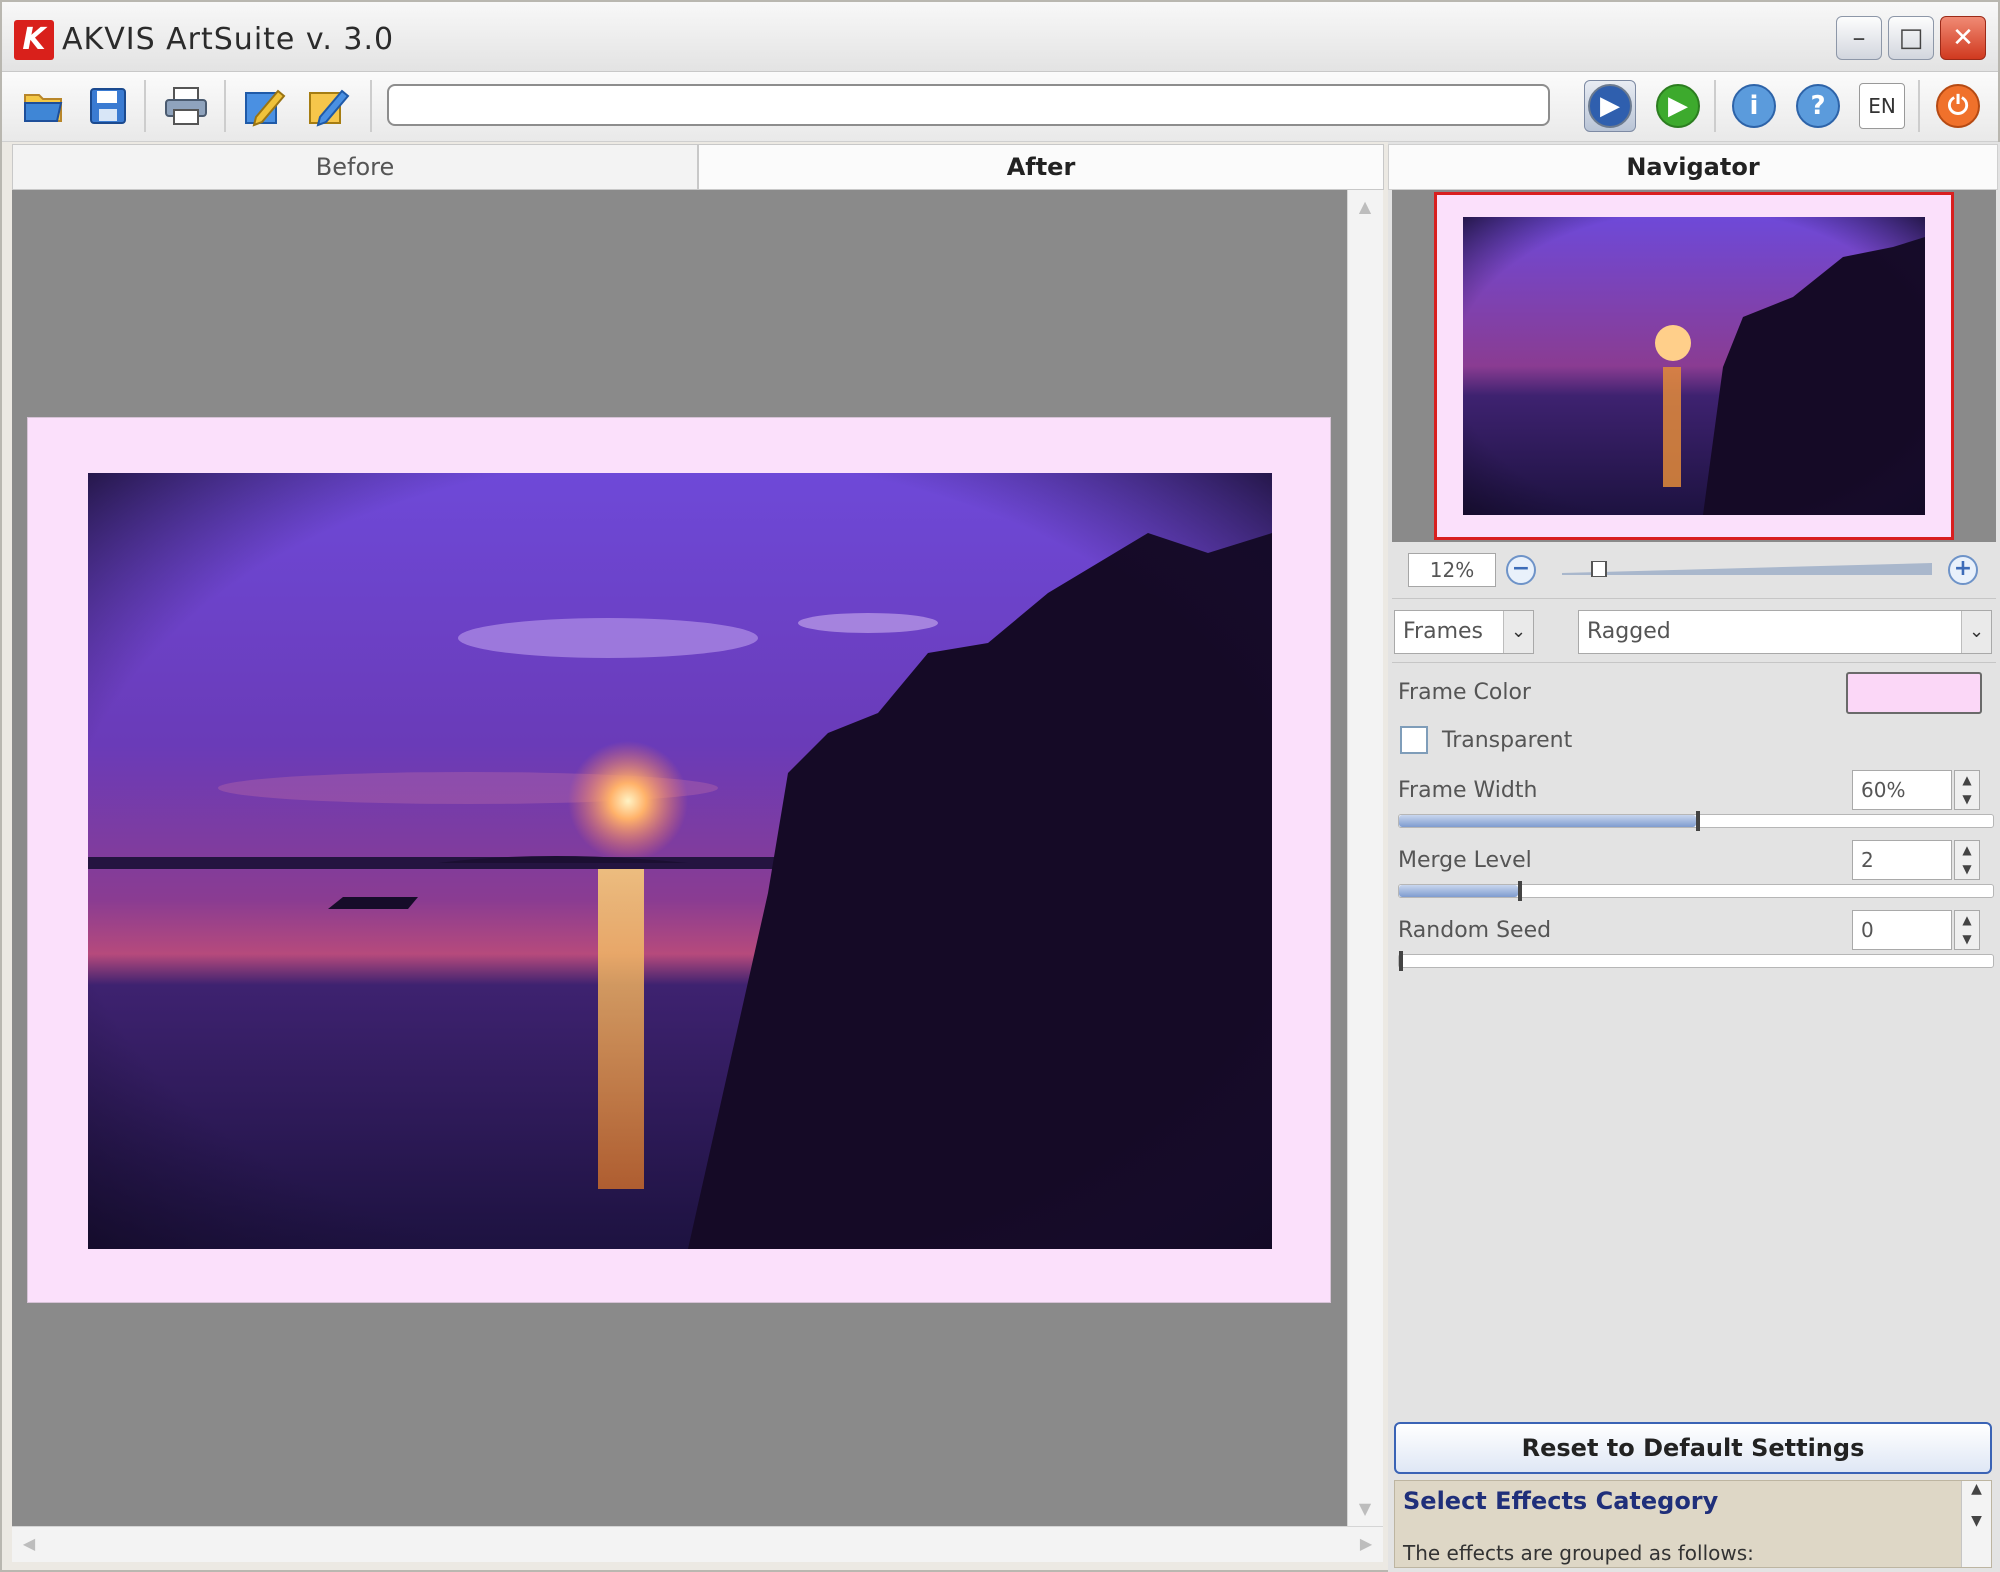  I want to click on open-folder-icon, so click(43, 108).